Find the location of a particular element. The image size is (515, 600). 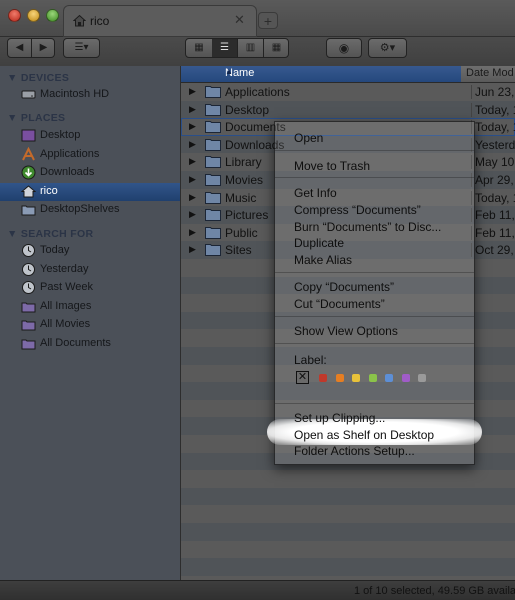

label-none-button: ✕ is located at coordinates (302, 377).